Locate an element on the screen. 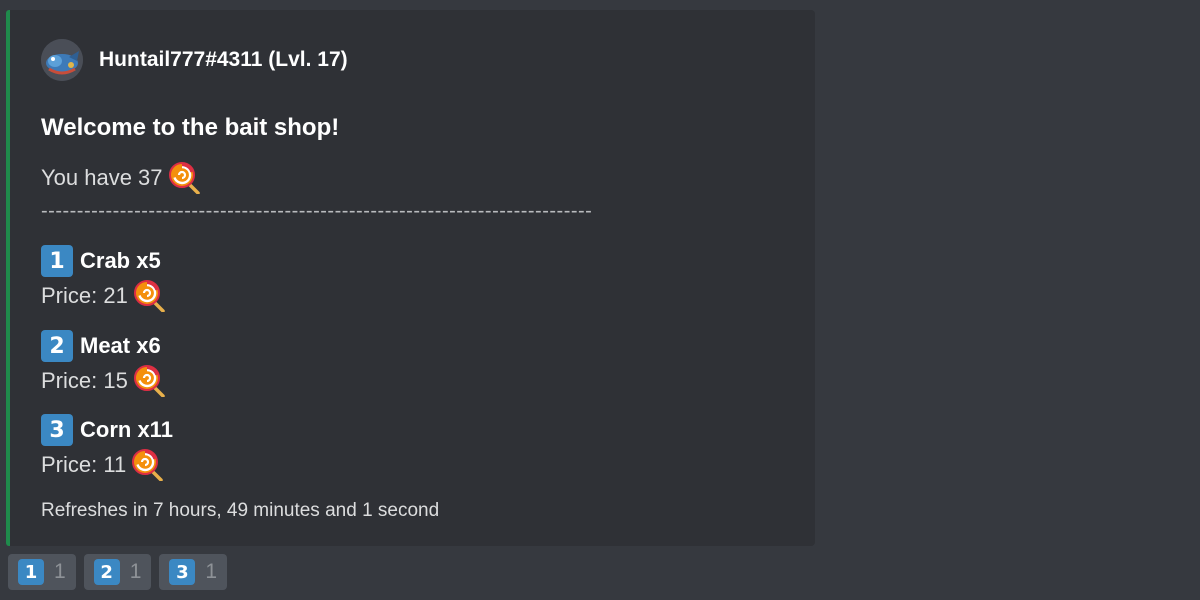  shop-item-label: Crab x5 is located at coordinates (120, 260).